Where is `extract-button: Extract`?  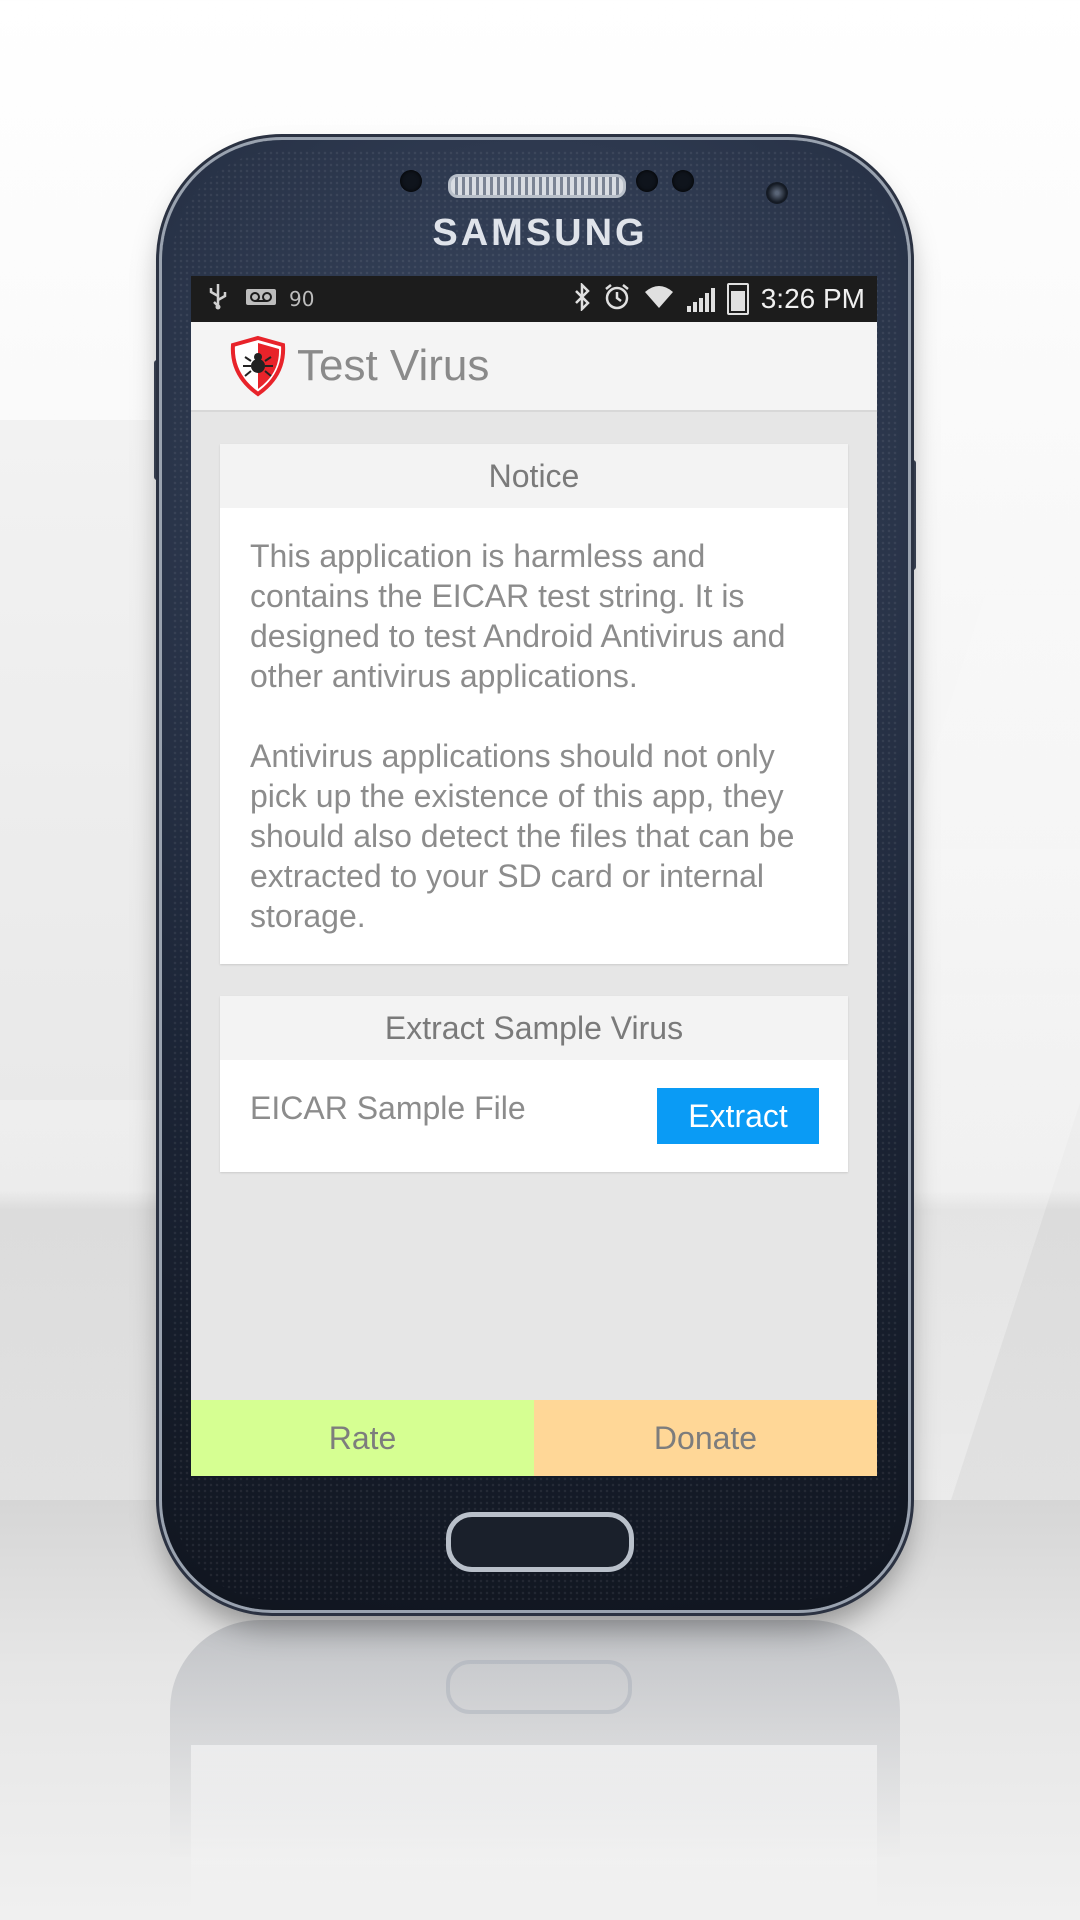 extract-button: Extract is located at coordinates (738, 1116).